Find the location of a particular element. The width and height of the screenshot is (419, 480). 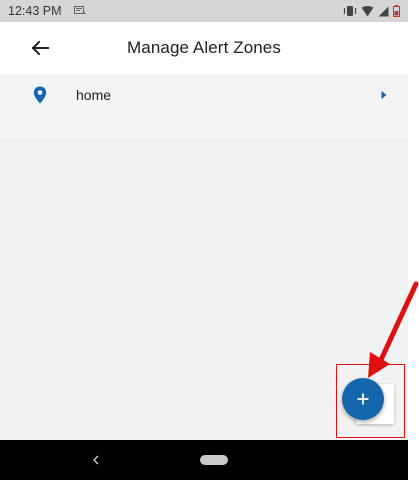

battery-low-icon is located at coordinates (396, 11).